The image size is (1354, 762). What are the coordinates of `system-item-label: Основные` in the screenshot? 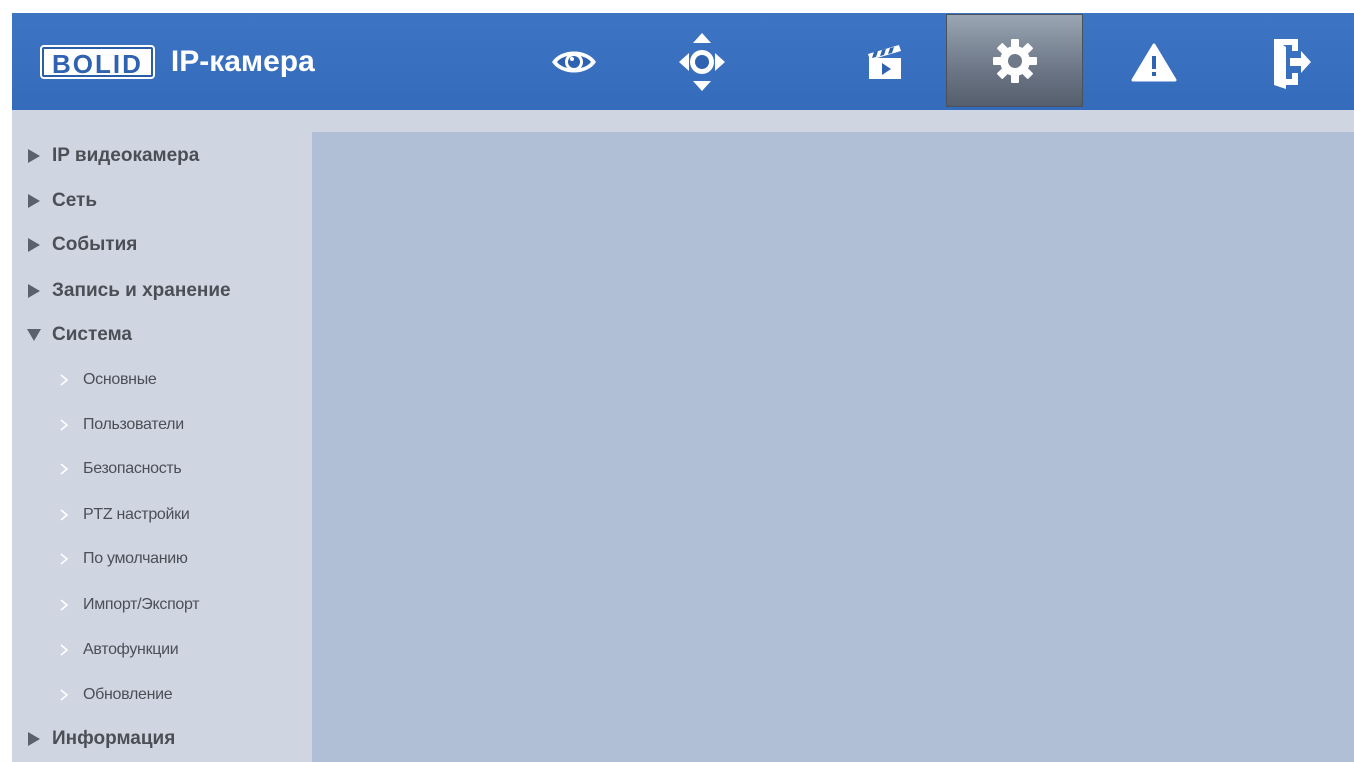 It's located at (120, 379).